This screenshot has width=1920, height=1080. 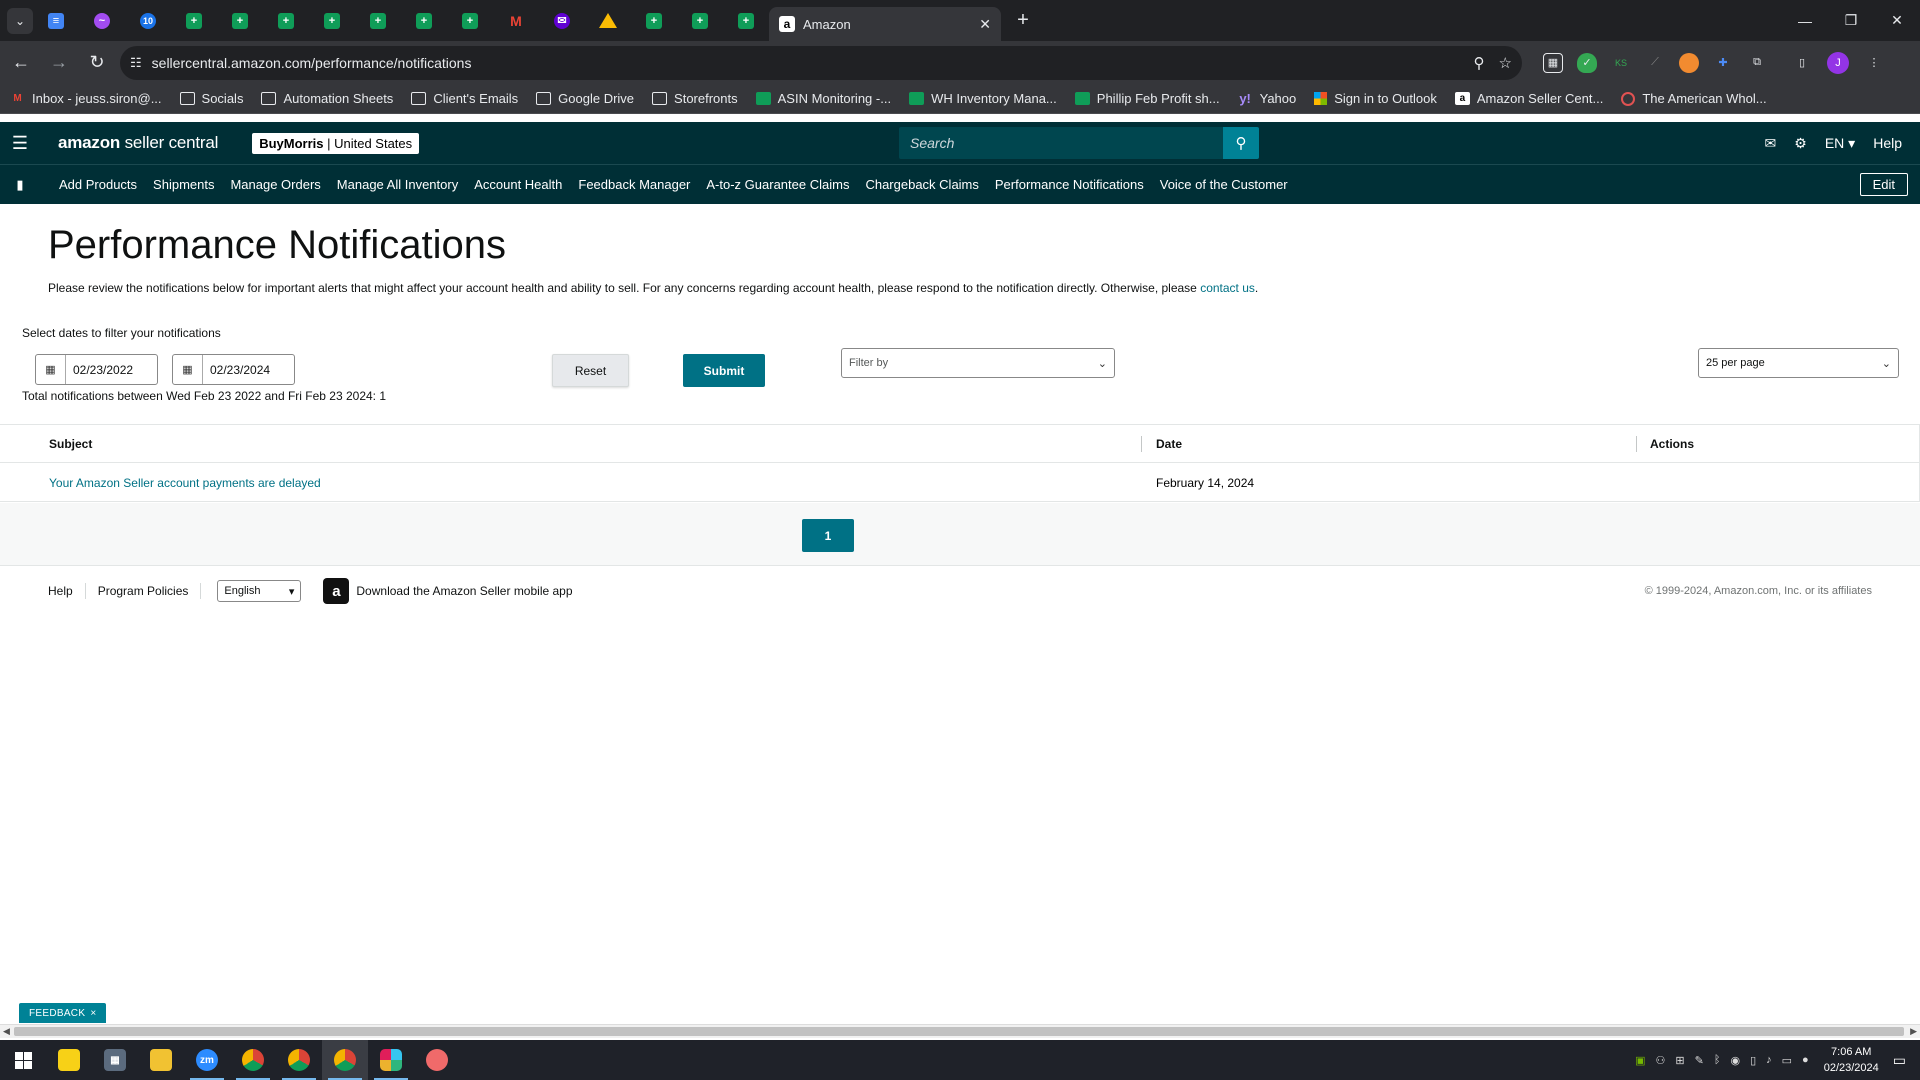 I want to click on nav-item-feedback-manager: Feedback Manager, so click(x=634, y=184).